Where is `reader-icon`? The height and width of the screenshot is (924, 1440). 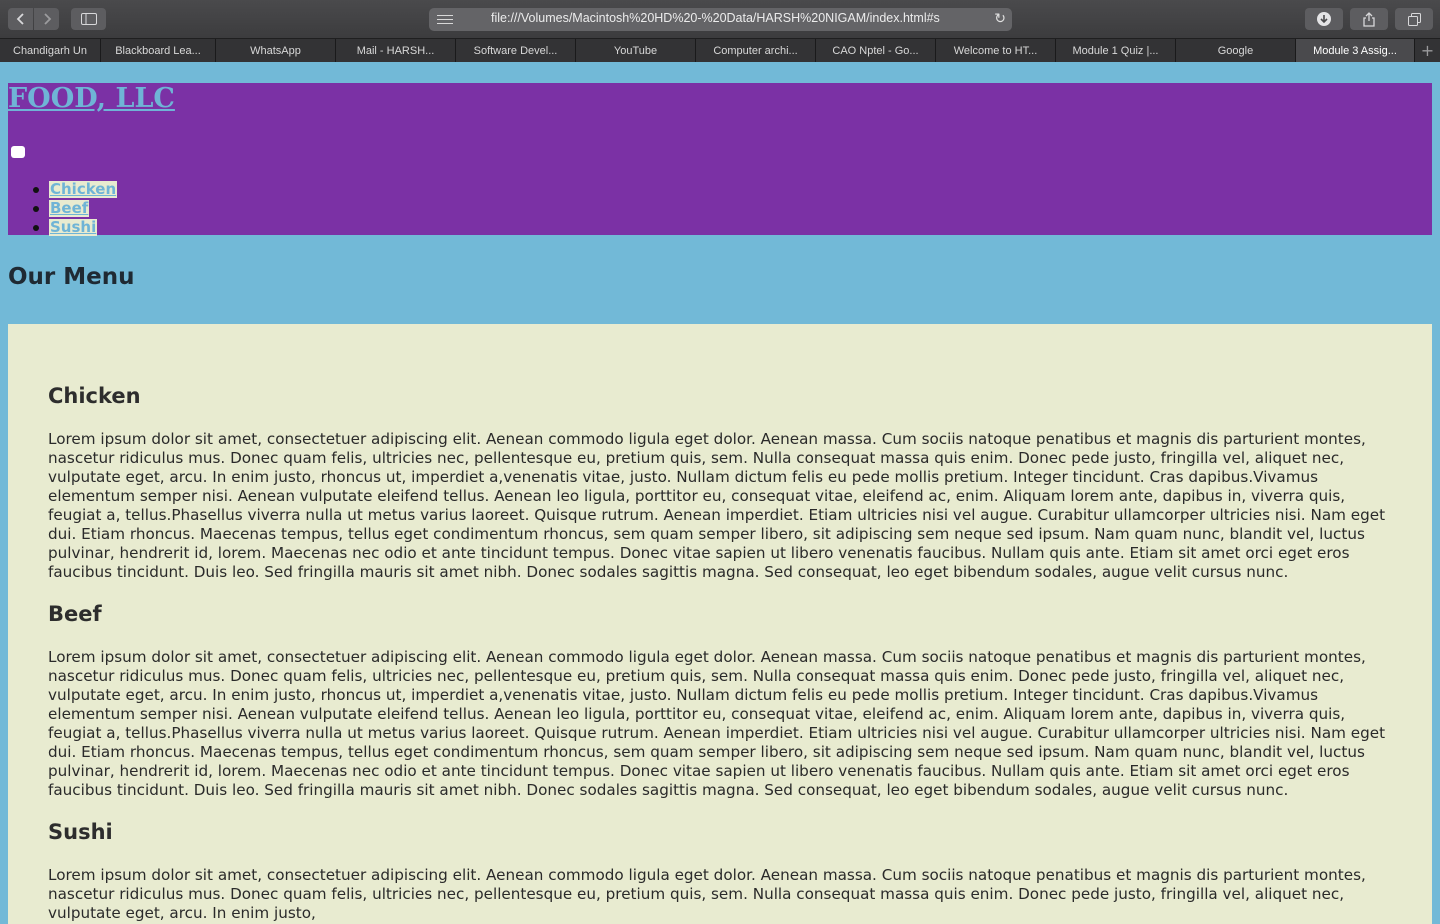
reader-icon is located at coordinates (445, 19).